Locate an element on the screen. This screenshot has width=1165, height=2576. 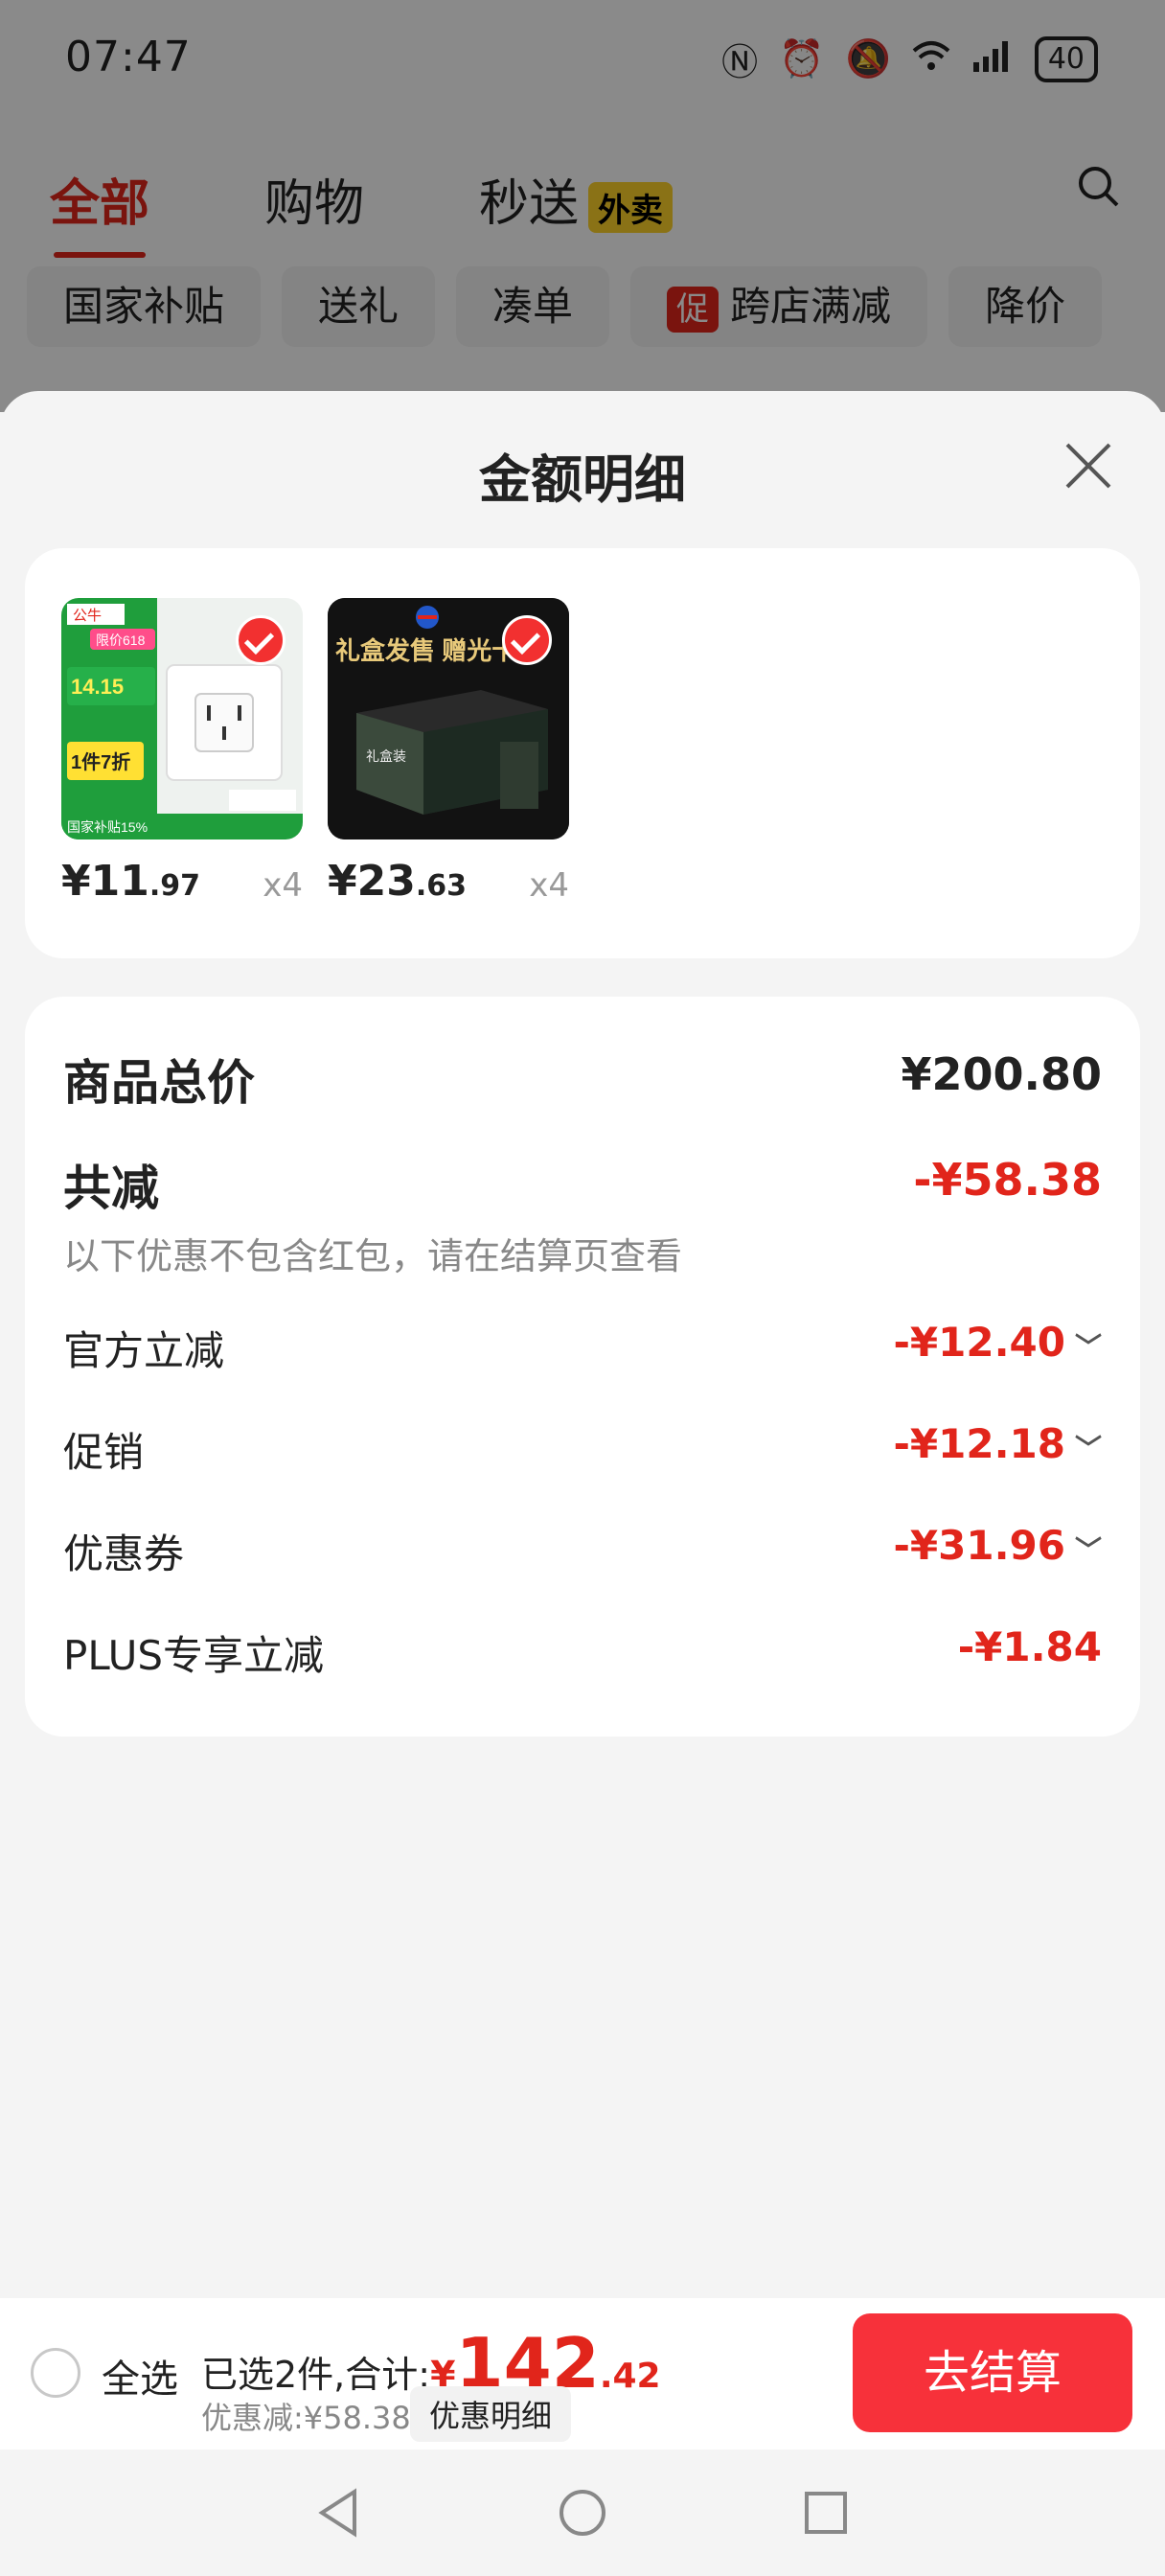
product-image: 礼盒发售 赠光卡 礼盒装 is located at coordinates (448, 719).